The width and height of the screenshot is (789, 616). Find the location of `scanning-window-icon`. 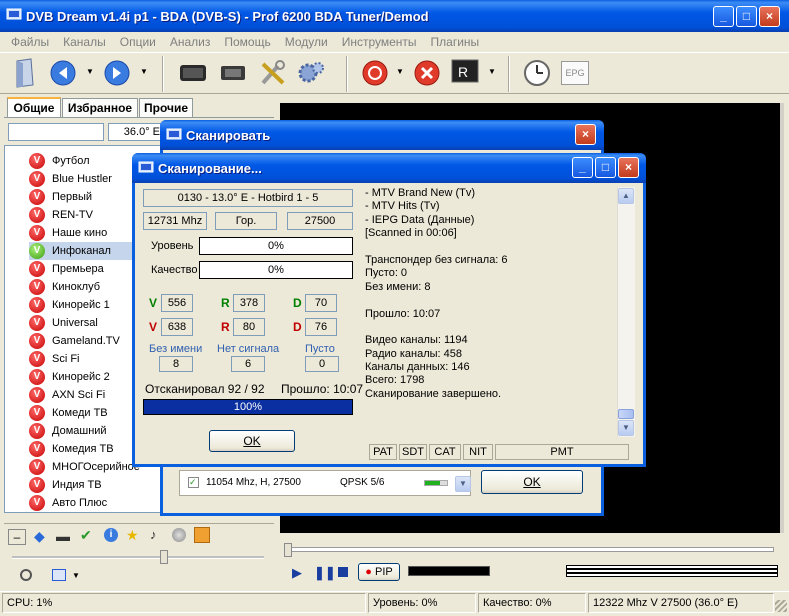

scanning-window-icon is located at coordinates (146, 167).